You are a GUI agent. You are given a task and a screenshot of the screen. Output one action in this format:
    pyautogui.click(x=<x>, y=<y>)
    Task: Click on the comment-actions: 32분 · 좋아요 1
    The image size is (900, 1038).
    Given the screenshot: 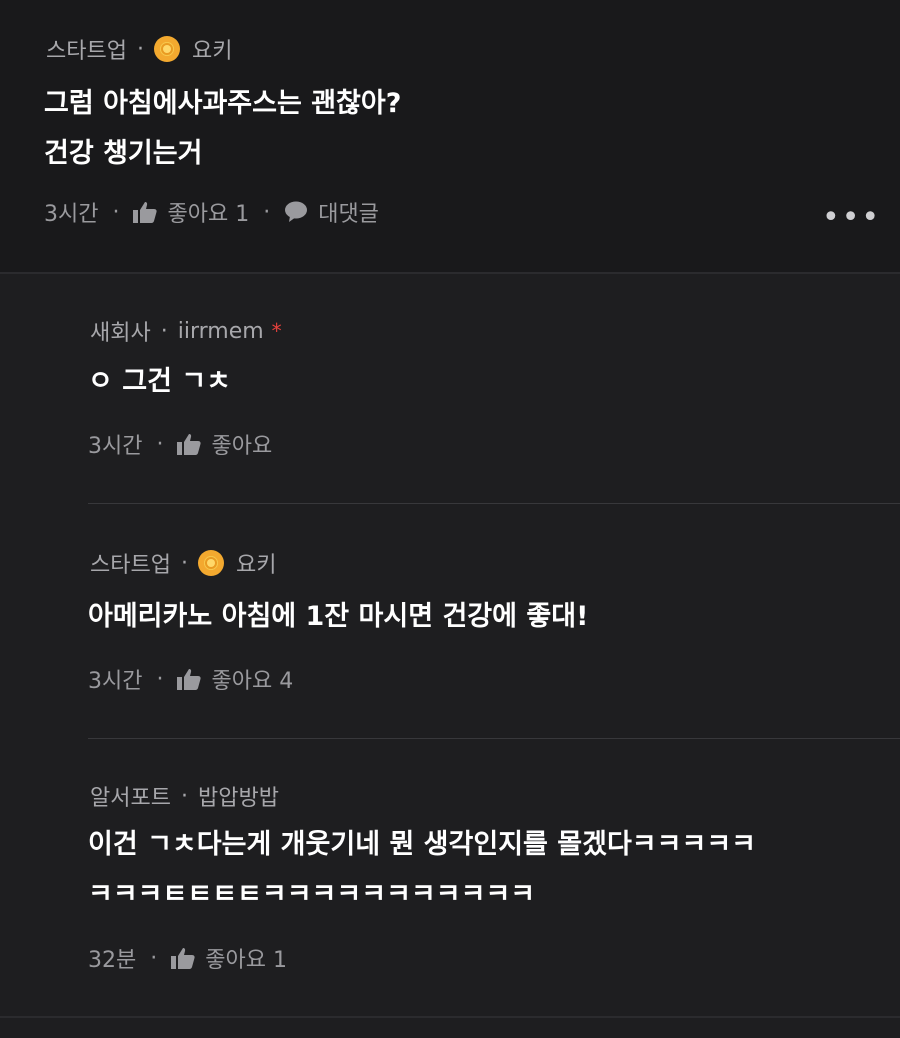 What is the action you would take?
    pyautogui.click(x=187, y=958)
    